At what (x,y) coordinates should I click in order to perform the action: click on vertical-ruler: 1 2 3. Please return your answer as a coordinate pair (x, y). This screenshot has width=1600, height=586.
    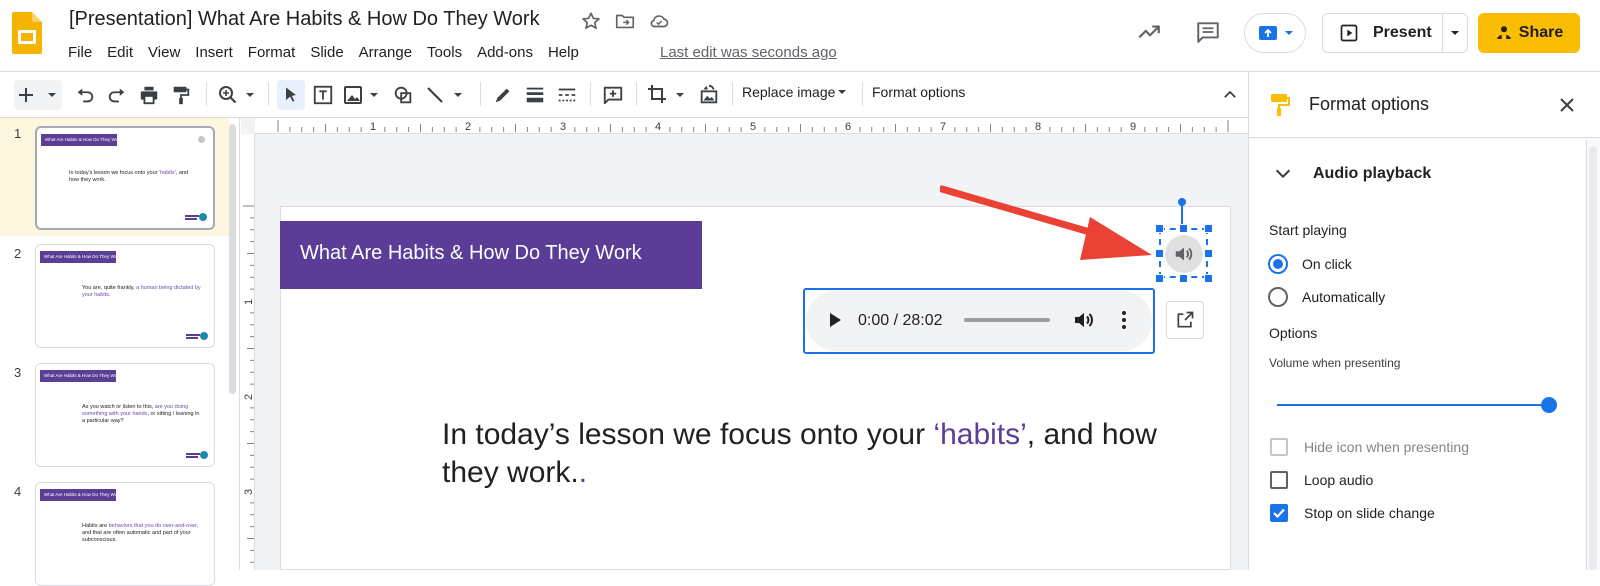
    Looking at the image, I should click on (248, 352).